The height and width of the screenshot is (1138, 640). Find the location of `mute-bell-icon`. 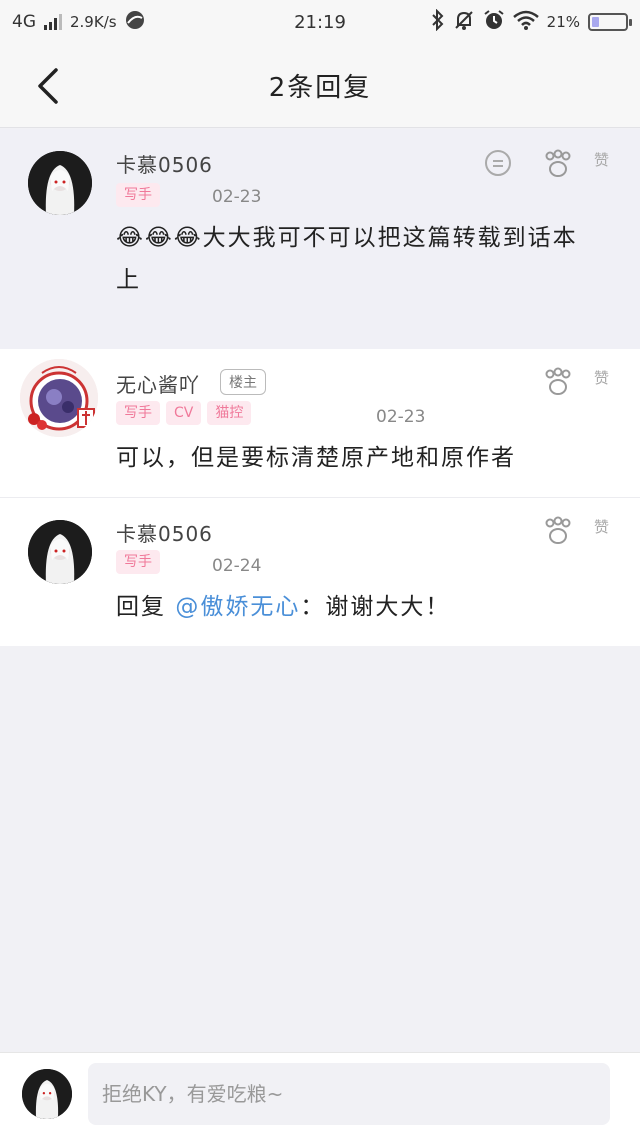

mute-bell-icon is located at coordinates (464, 22).